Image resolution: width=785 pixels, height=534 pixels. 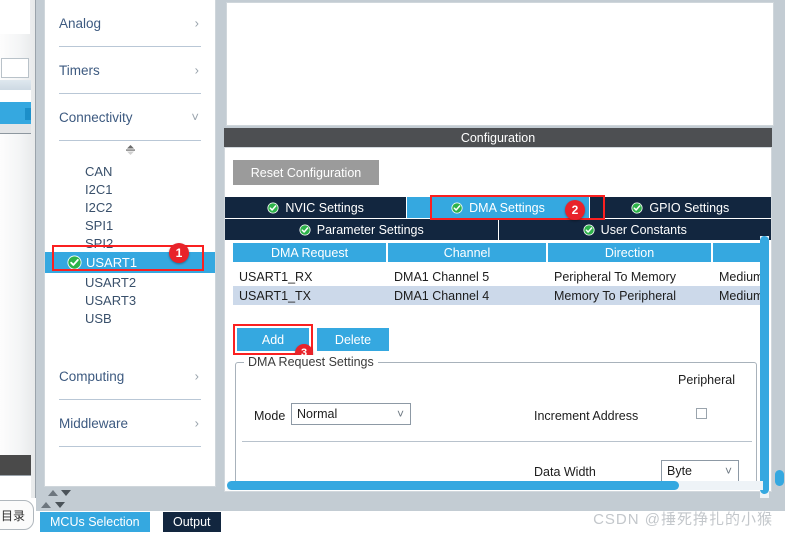 I want to click on scroll-updown-icon, so click(x=130, y=150).